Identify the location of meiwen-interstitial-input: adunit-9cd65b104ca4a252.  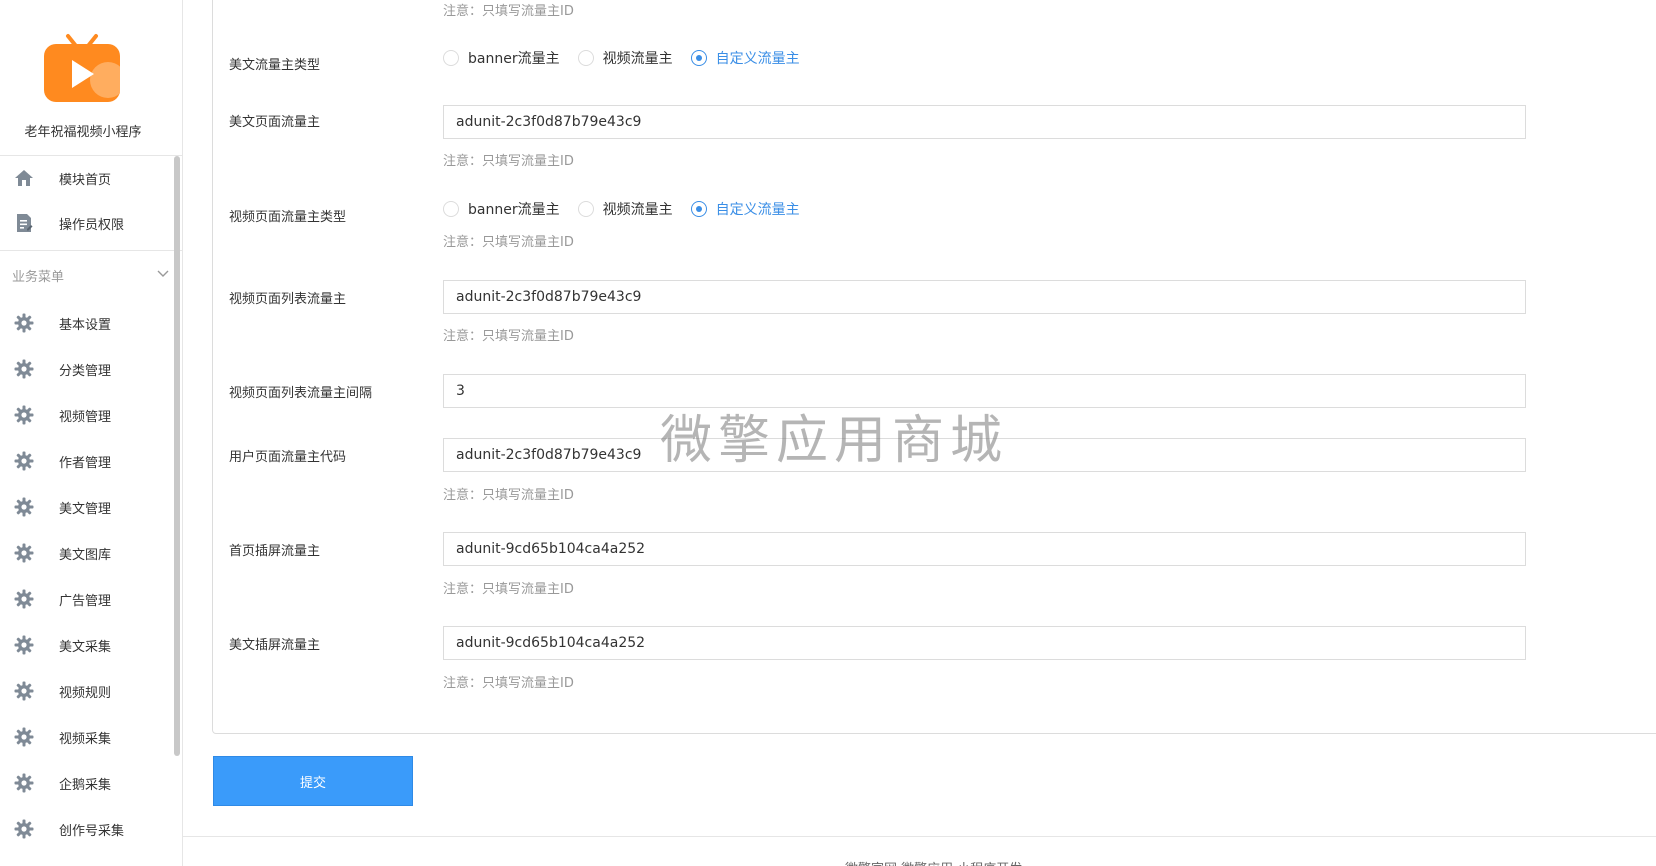
(984, 643).